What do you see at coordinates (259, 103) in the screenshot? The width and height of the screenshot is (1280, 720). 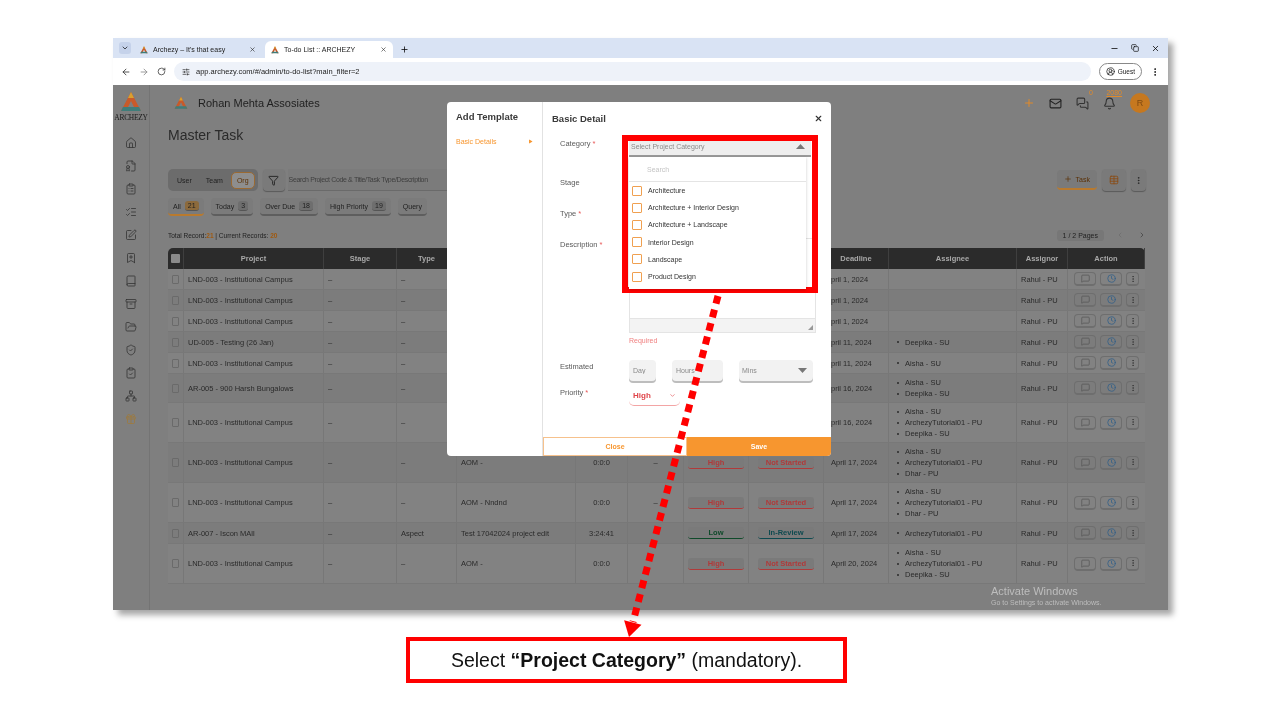 I see `company-name: Rohan Mehta Assosiates` at bounding box center [259, 103].